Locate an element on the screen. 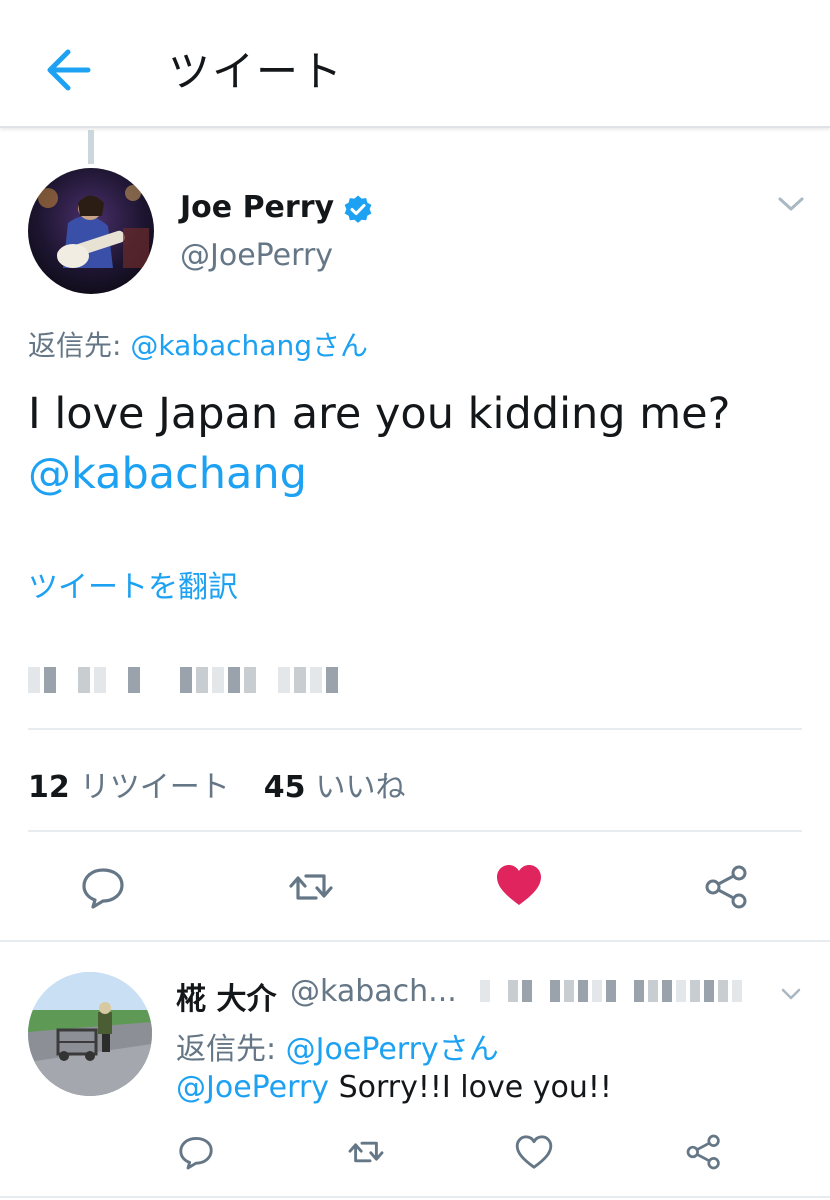 The width and height of the screenshot is (830, 1200). retweet-count: 12 is located at coordinates (49, 787).